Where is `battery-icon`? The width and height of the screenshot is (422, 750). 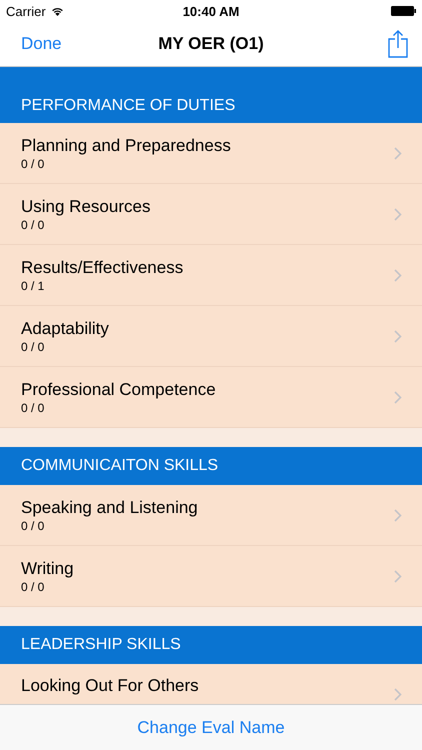 battery-icon is located at coordinates (403, 11).